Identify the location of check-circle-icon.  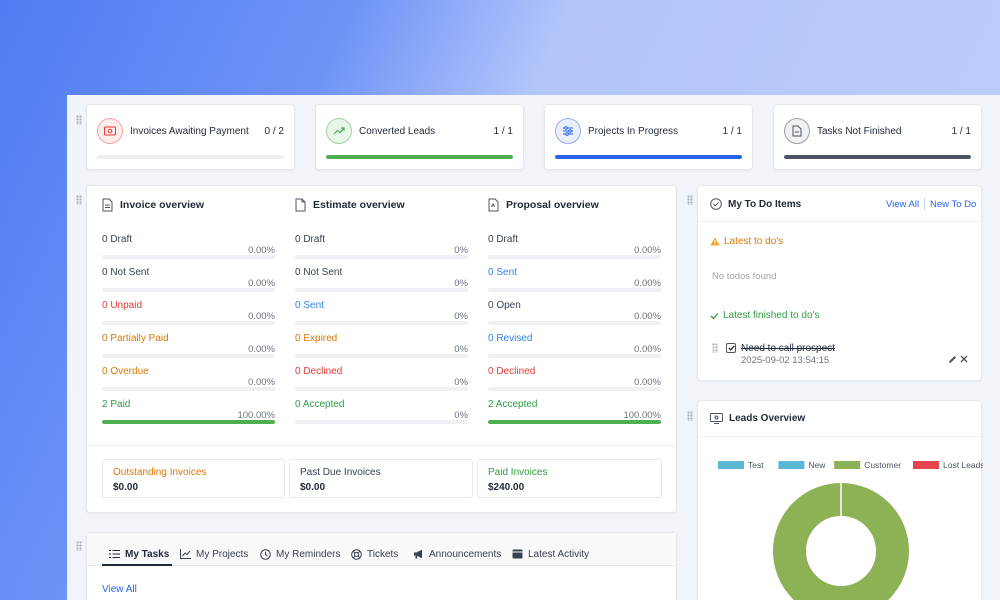
(716, 204).